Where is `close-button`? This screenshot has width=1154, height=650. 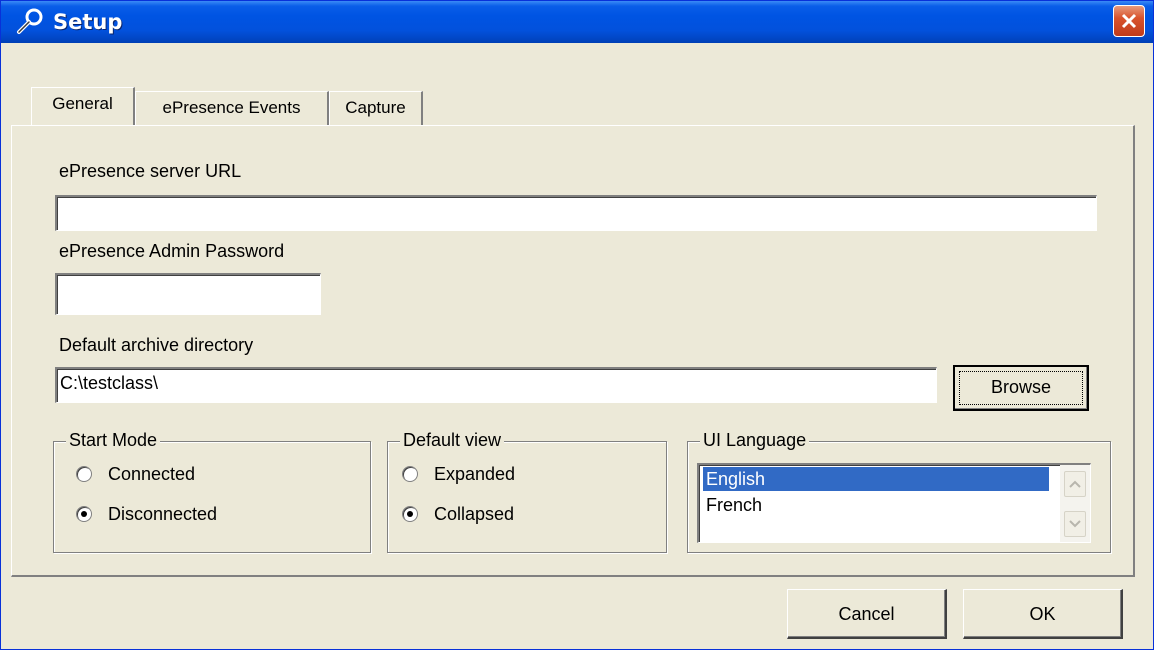
close-button is located at coordinates (1129, 21).